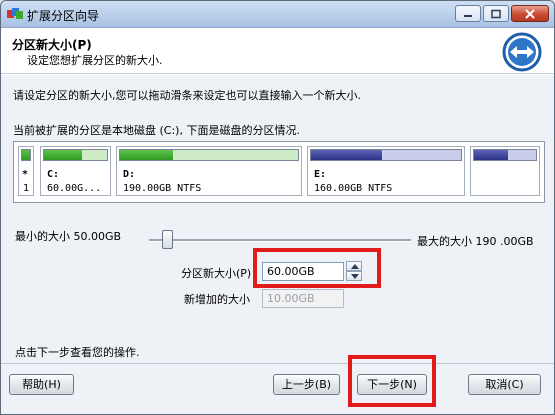 This screenshot has height=415, width=555. I want to click on disk-marker-number: 1, so click(26, 188).